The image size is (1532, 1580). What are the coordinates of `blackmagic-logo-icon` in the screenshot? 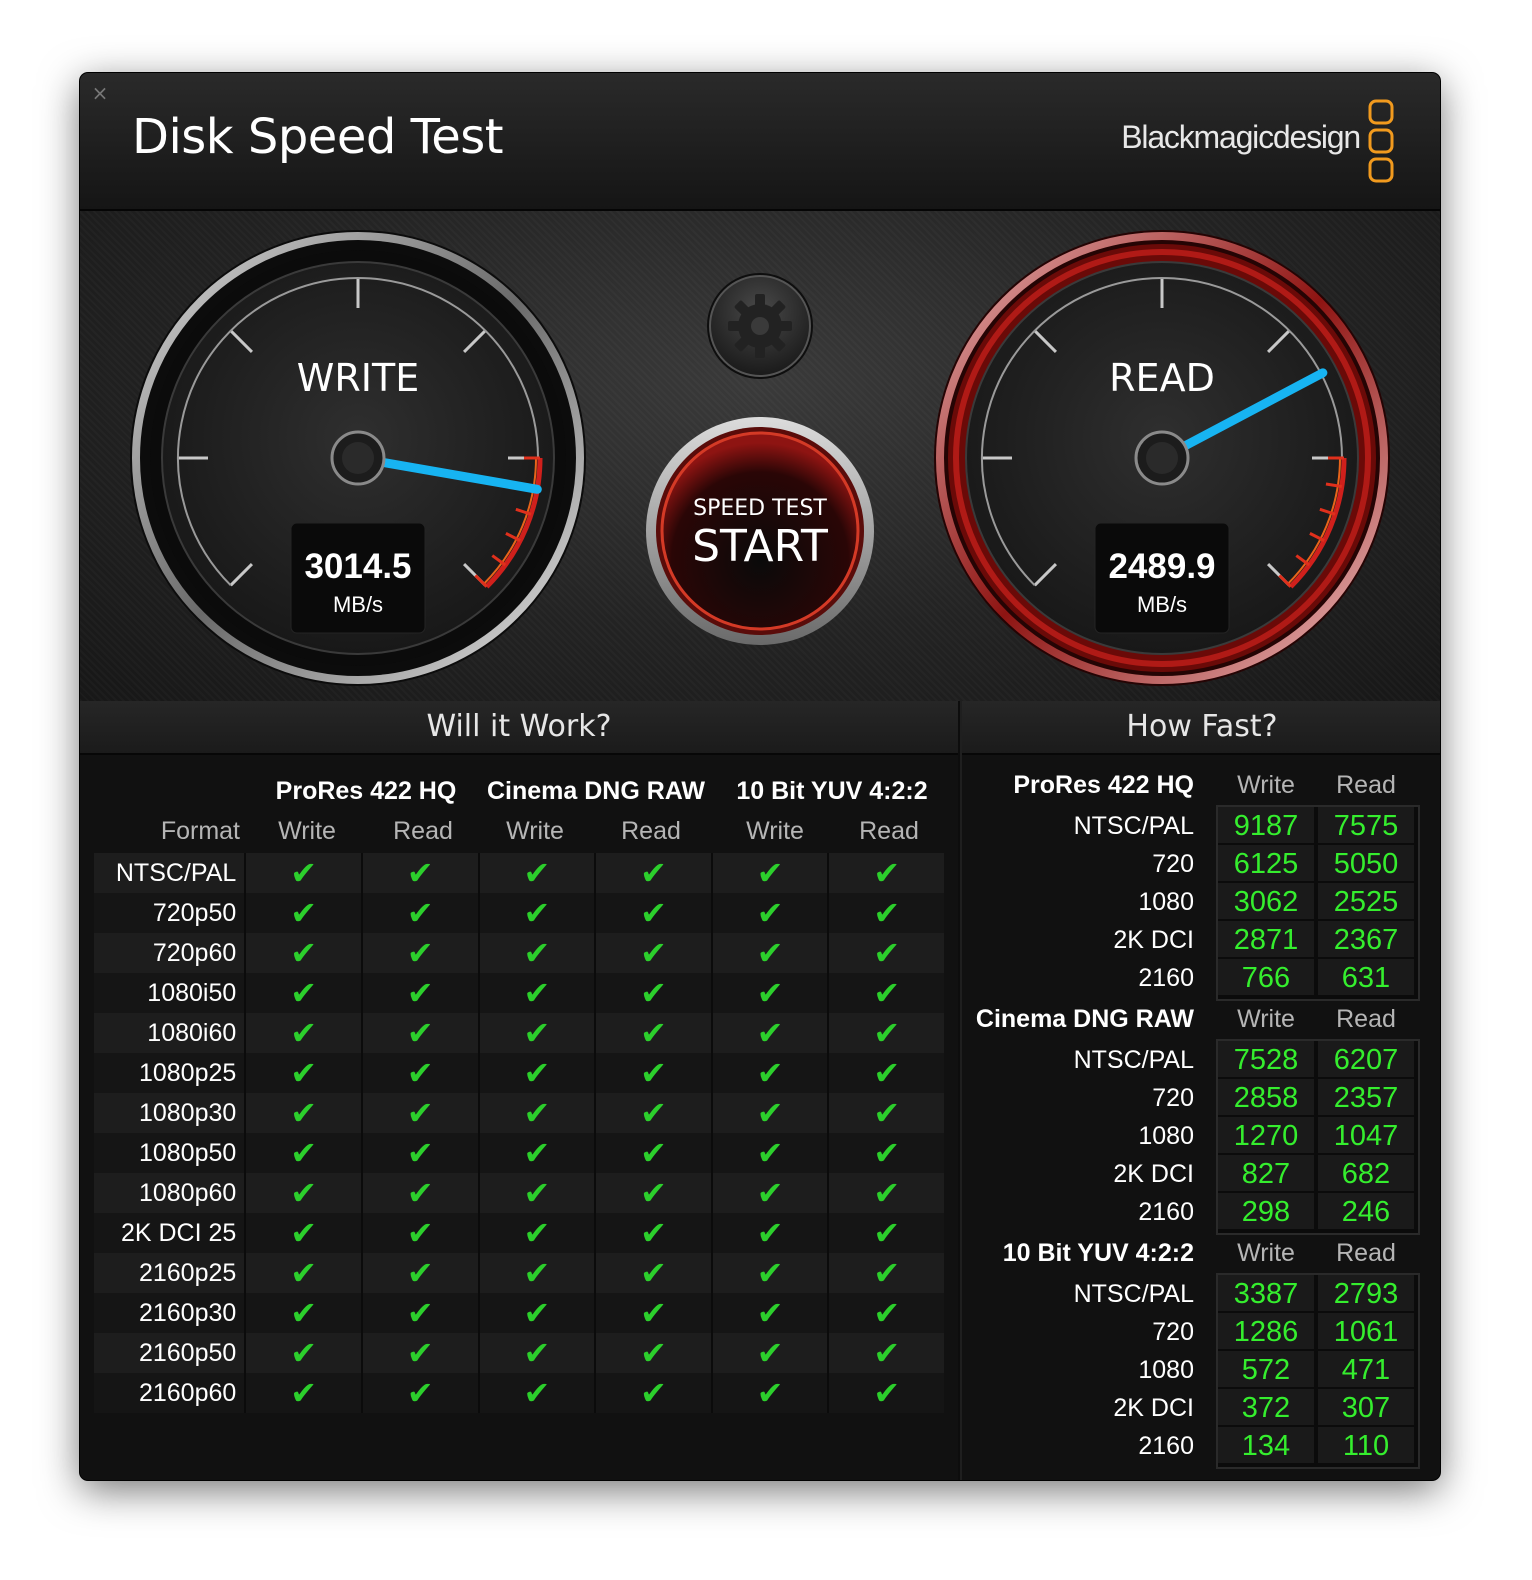 It's located at (1381, 141).